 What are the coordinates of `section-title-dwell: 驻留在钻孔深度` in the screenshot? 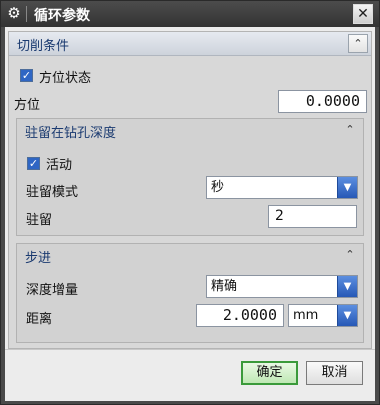 It's located at (71, 133).